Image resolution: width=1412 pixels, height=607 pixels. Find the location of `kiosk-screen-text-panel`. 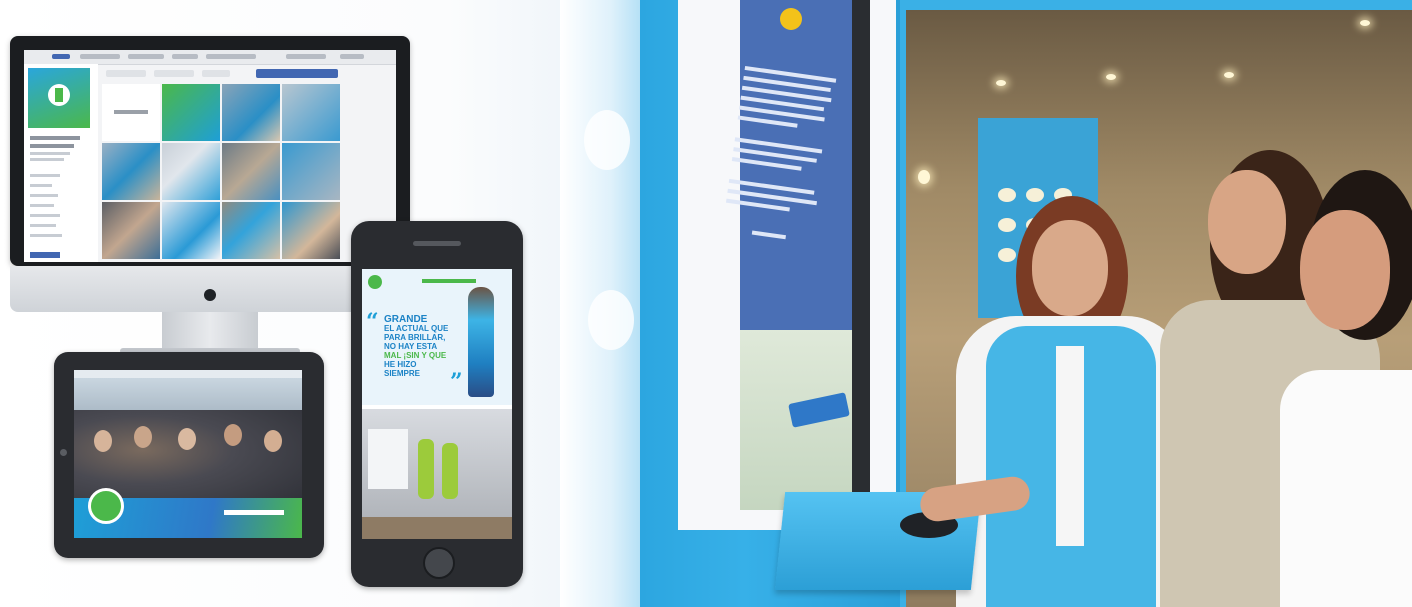

kiosk-screen-text-panel is located at coordinates (788, 165).